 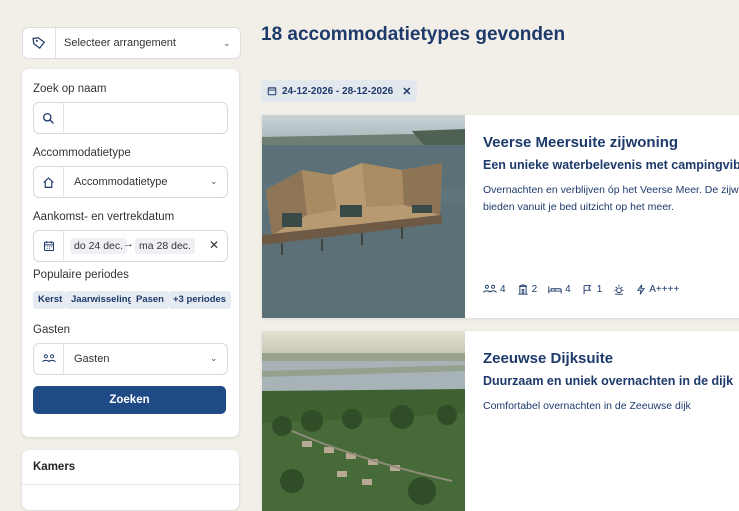 I want to click on period-tag: Jaarwisseling, so click(x=102, y=300).